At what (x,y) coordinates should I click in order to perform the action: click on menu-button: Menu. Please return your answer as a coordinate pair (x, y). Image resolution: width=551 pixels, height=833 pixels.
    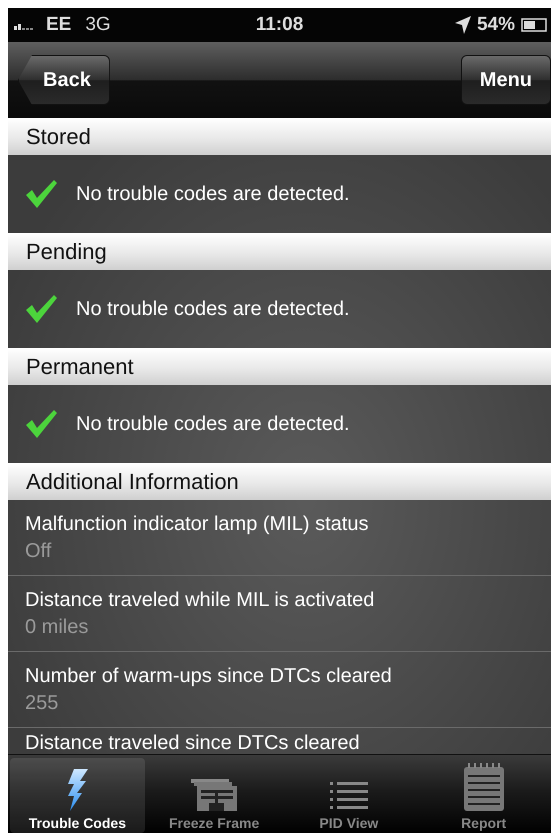
    Looking at the image, I should click on (505, 80).